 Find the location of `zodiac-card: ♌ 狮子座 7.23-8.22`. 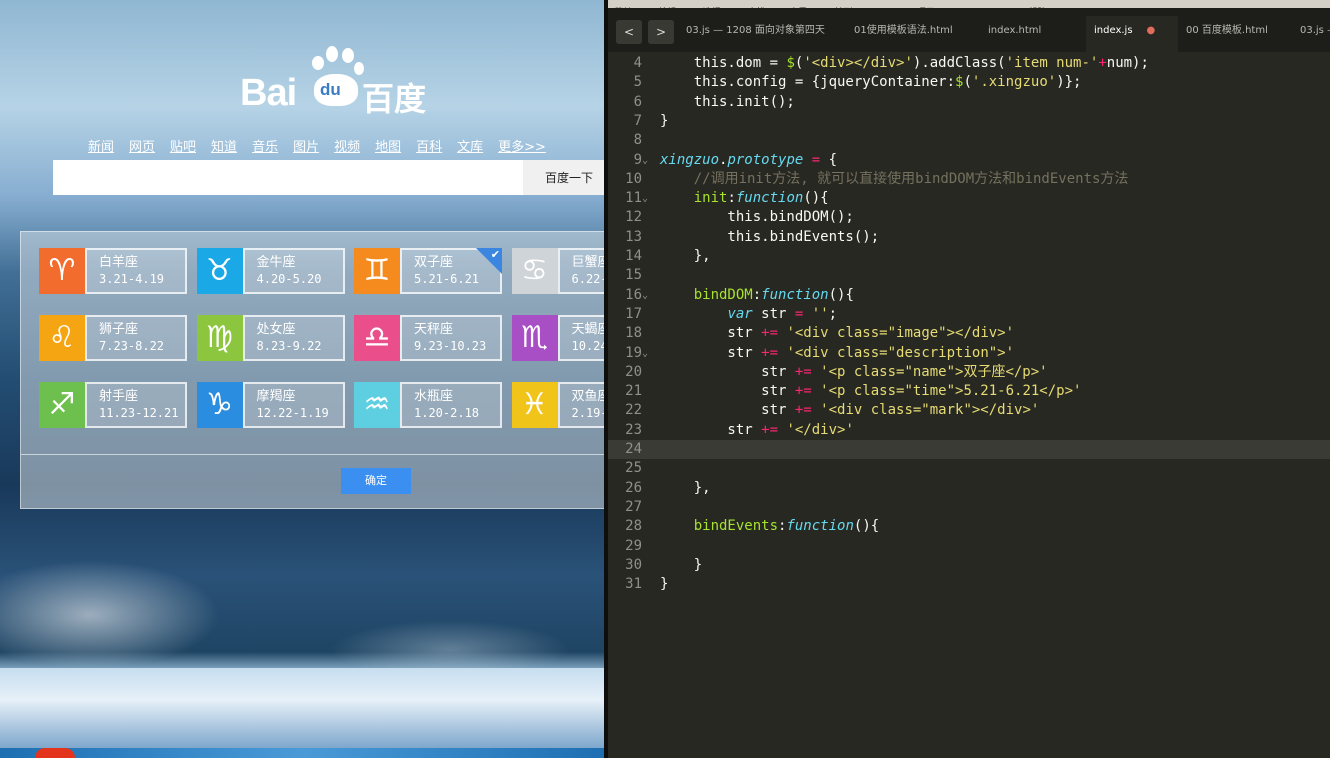

zodiac-card: ♌ 狮子座 7.23-8.22 is located at coordinates (113, 338).